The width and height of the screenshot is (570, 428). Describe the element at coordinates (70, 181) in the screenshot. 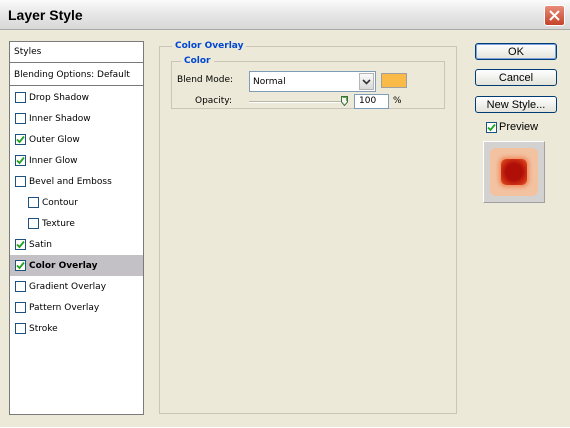

I see `style-item-label: Bevel and Emboss` at that location.